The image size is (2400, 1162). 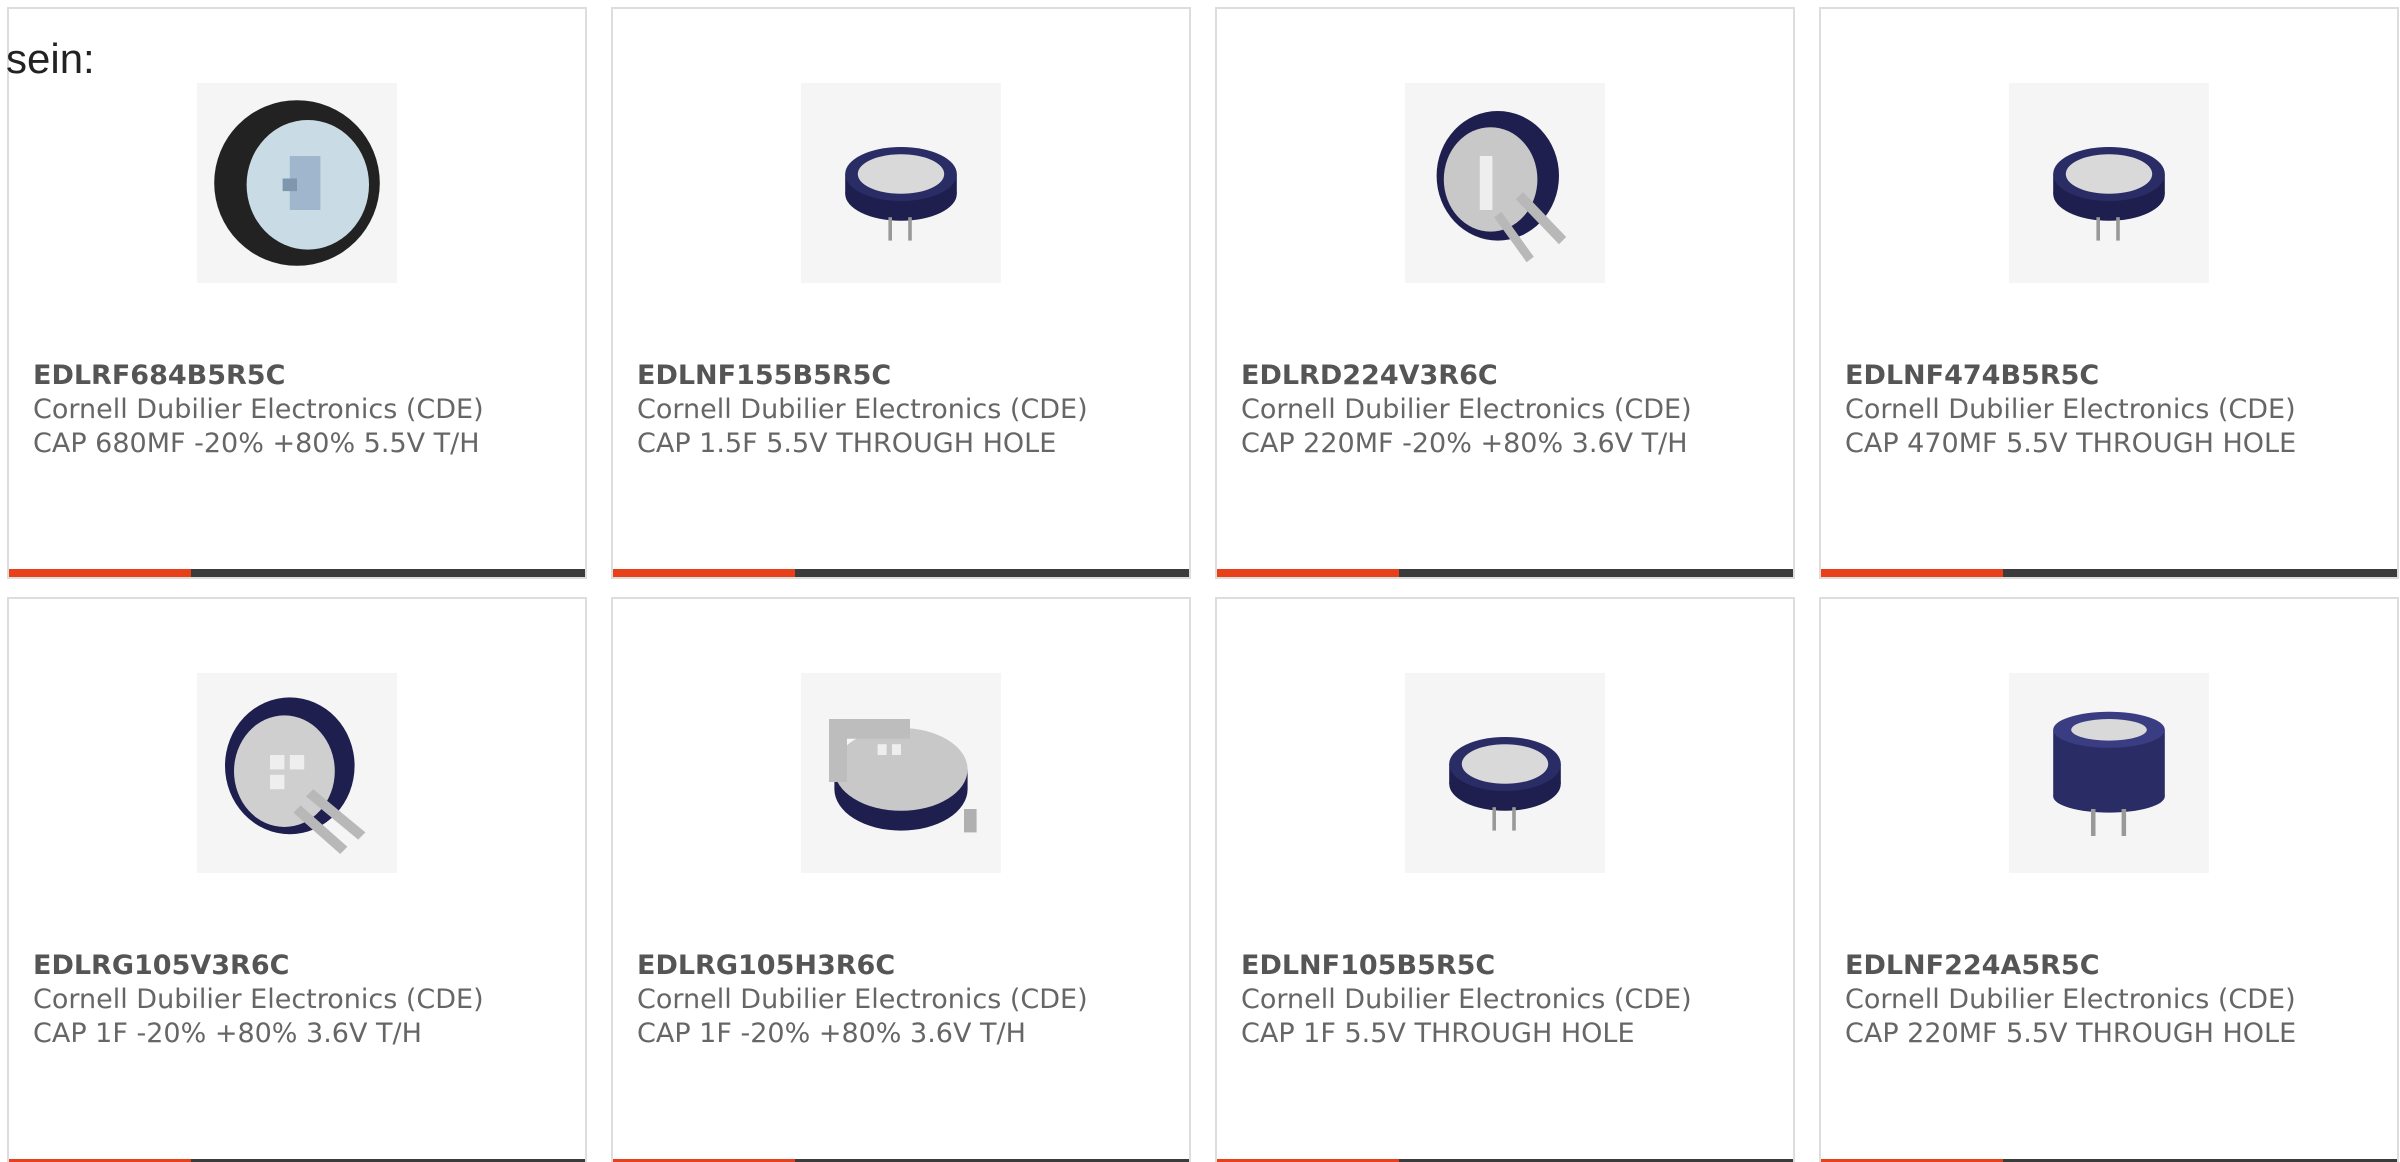 I want to click on part-number: EDLNF105B5R5C, so click(x=1512, y=966).